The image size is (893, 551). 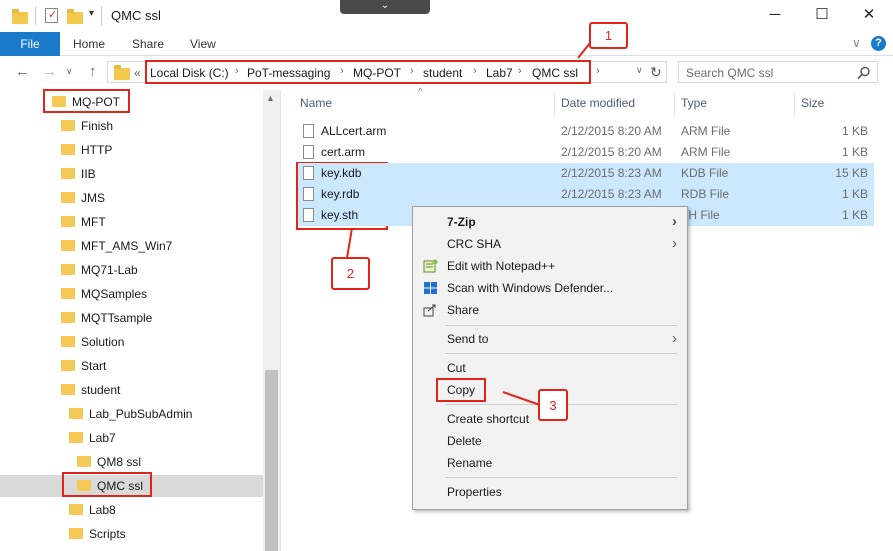 What do you see at coordinates (553, 405) in the screenshot?
I see `annotation-callout-3: 3` at bounding box center [553, 405].